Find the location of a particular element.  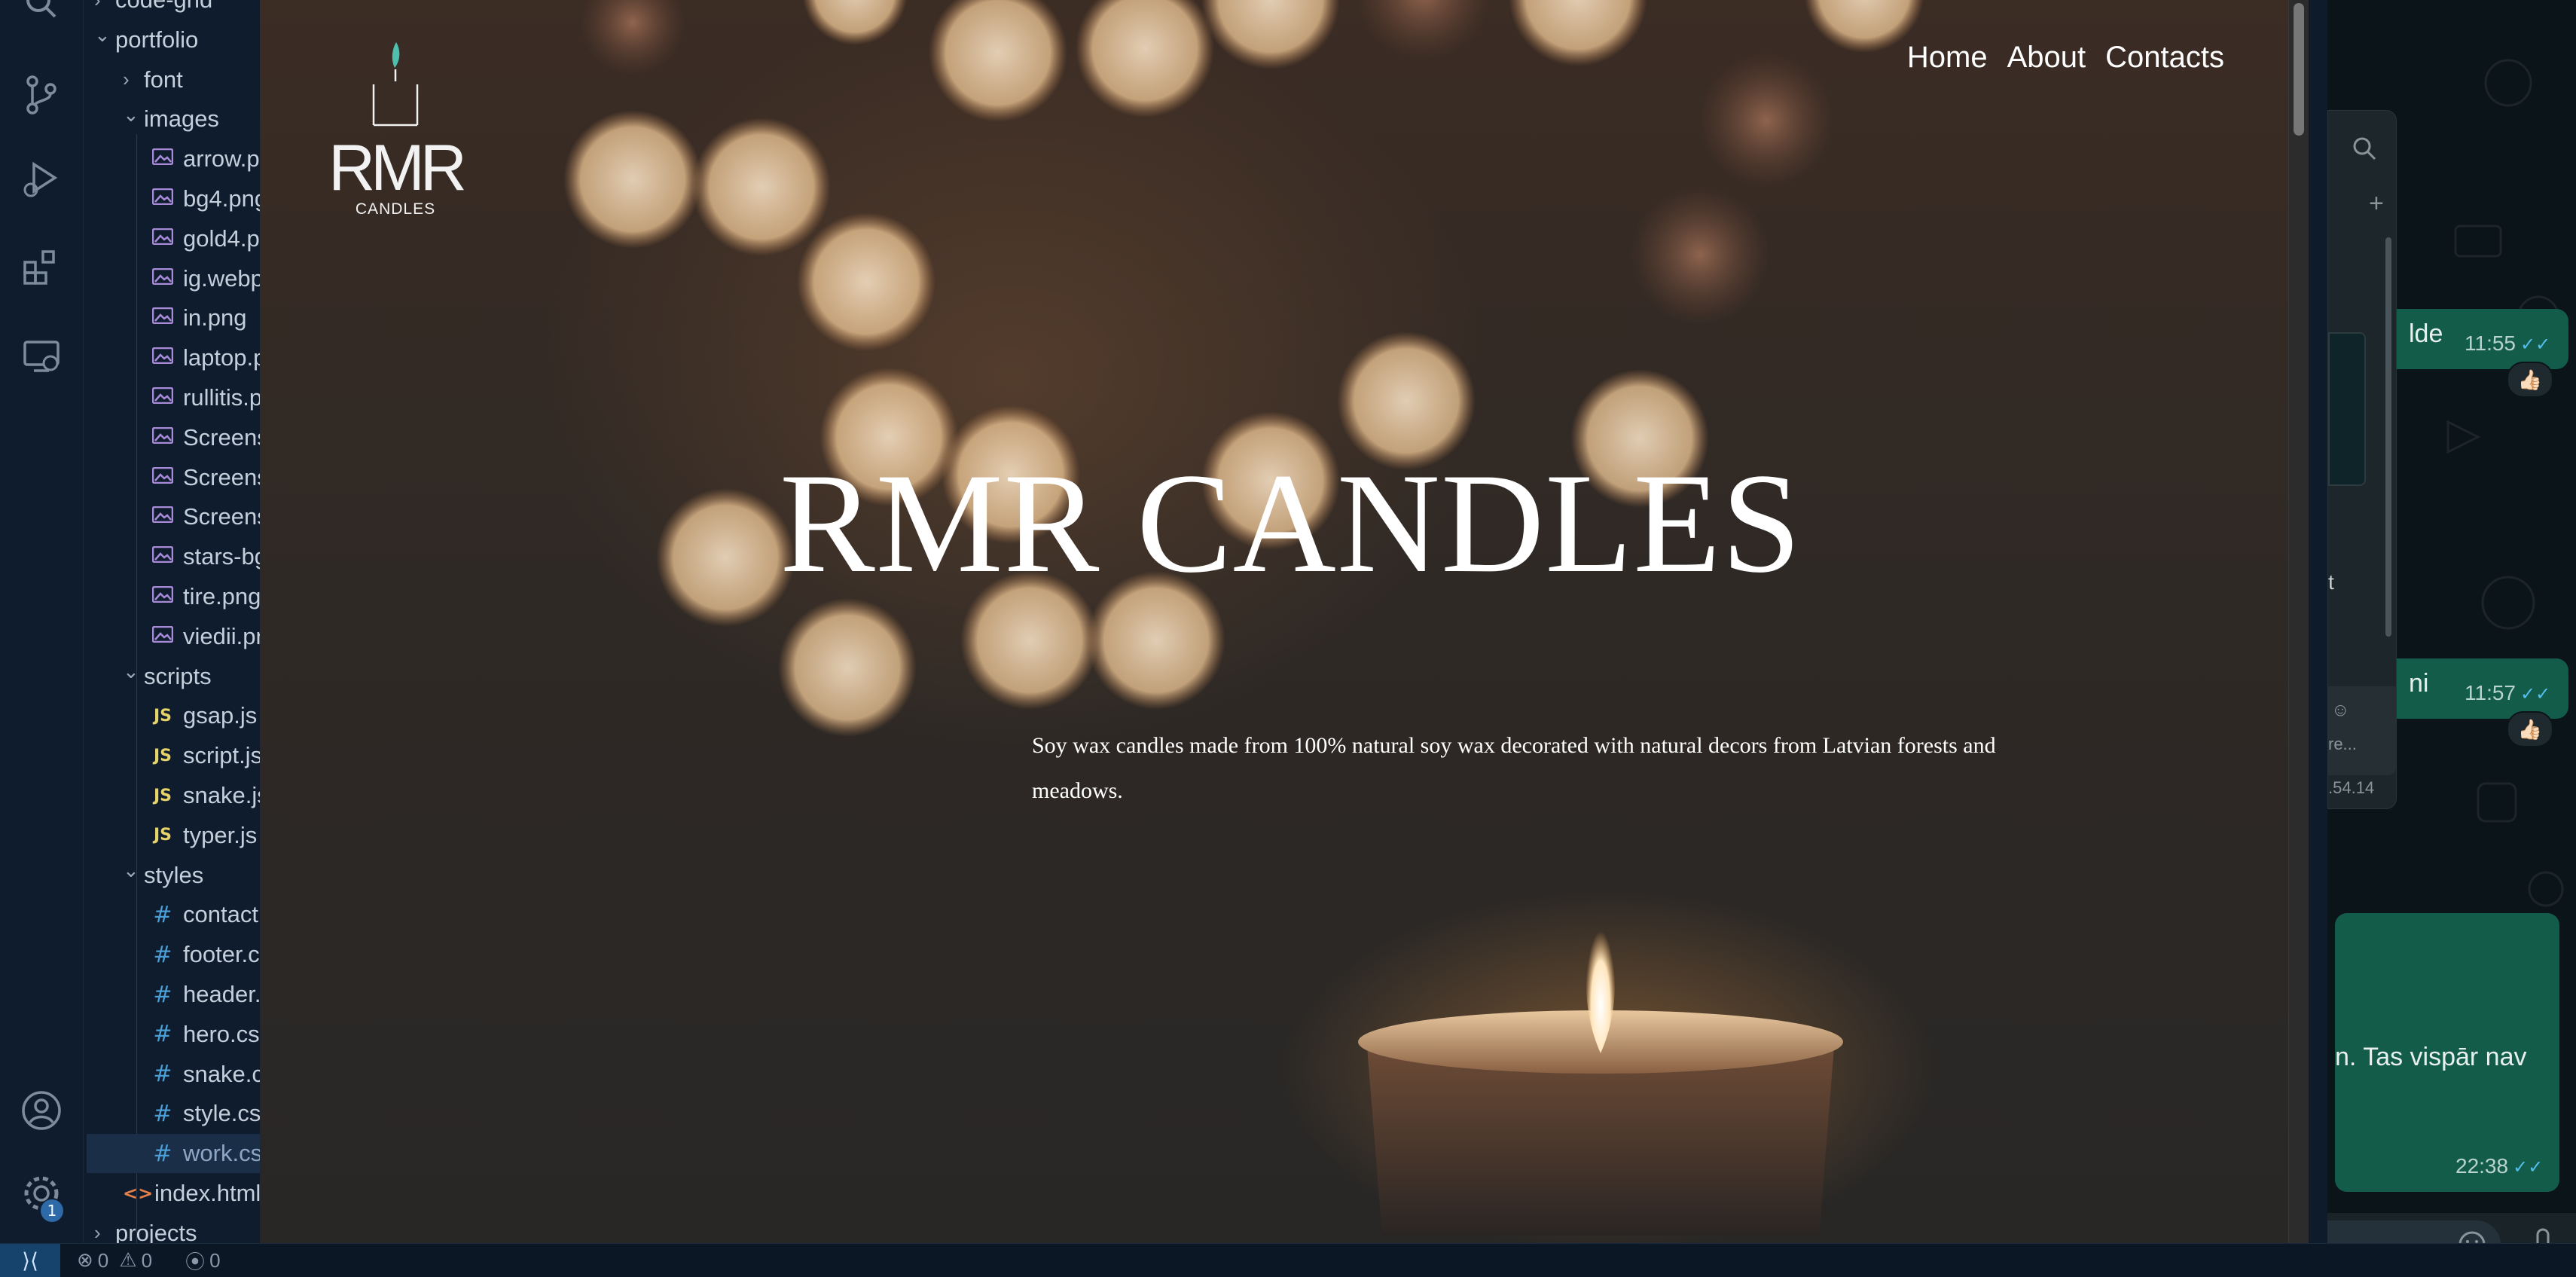

tree-folder: ⌄ scripts is located at coordinates (174, 677).